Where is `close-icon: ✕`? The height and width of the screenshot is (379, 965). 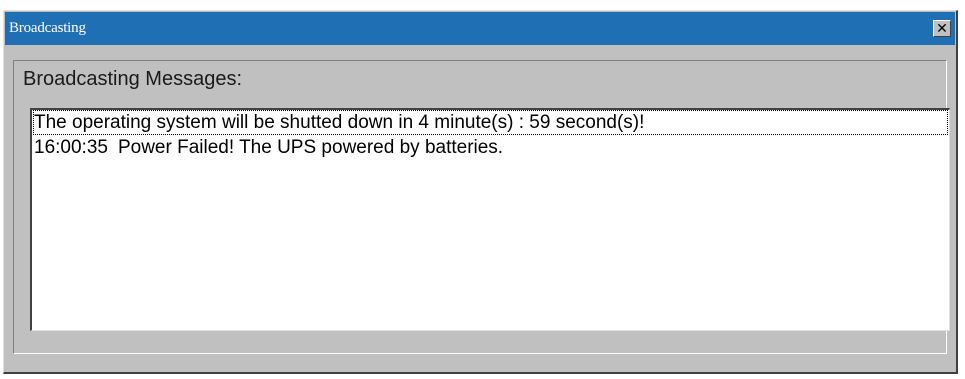
close-icon: ✕ is located at coordinates (942, 28).